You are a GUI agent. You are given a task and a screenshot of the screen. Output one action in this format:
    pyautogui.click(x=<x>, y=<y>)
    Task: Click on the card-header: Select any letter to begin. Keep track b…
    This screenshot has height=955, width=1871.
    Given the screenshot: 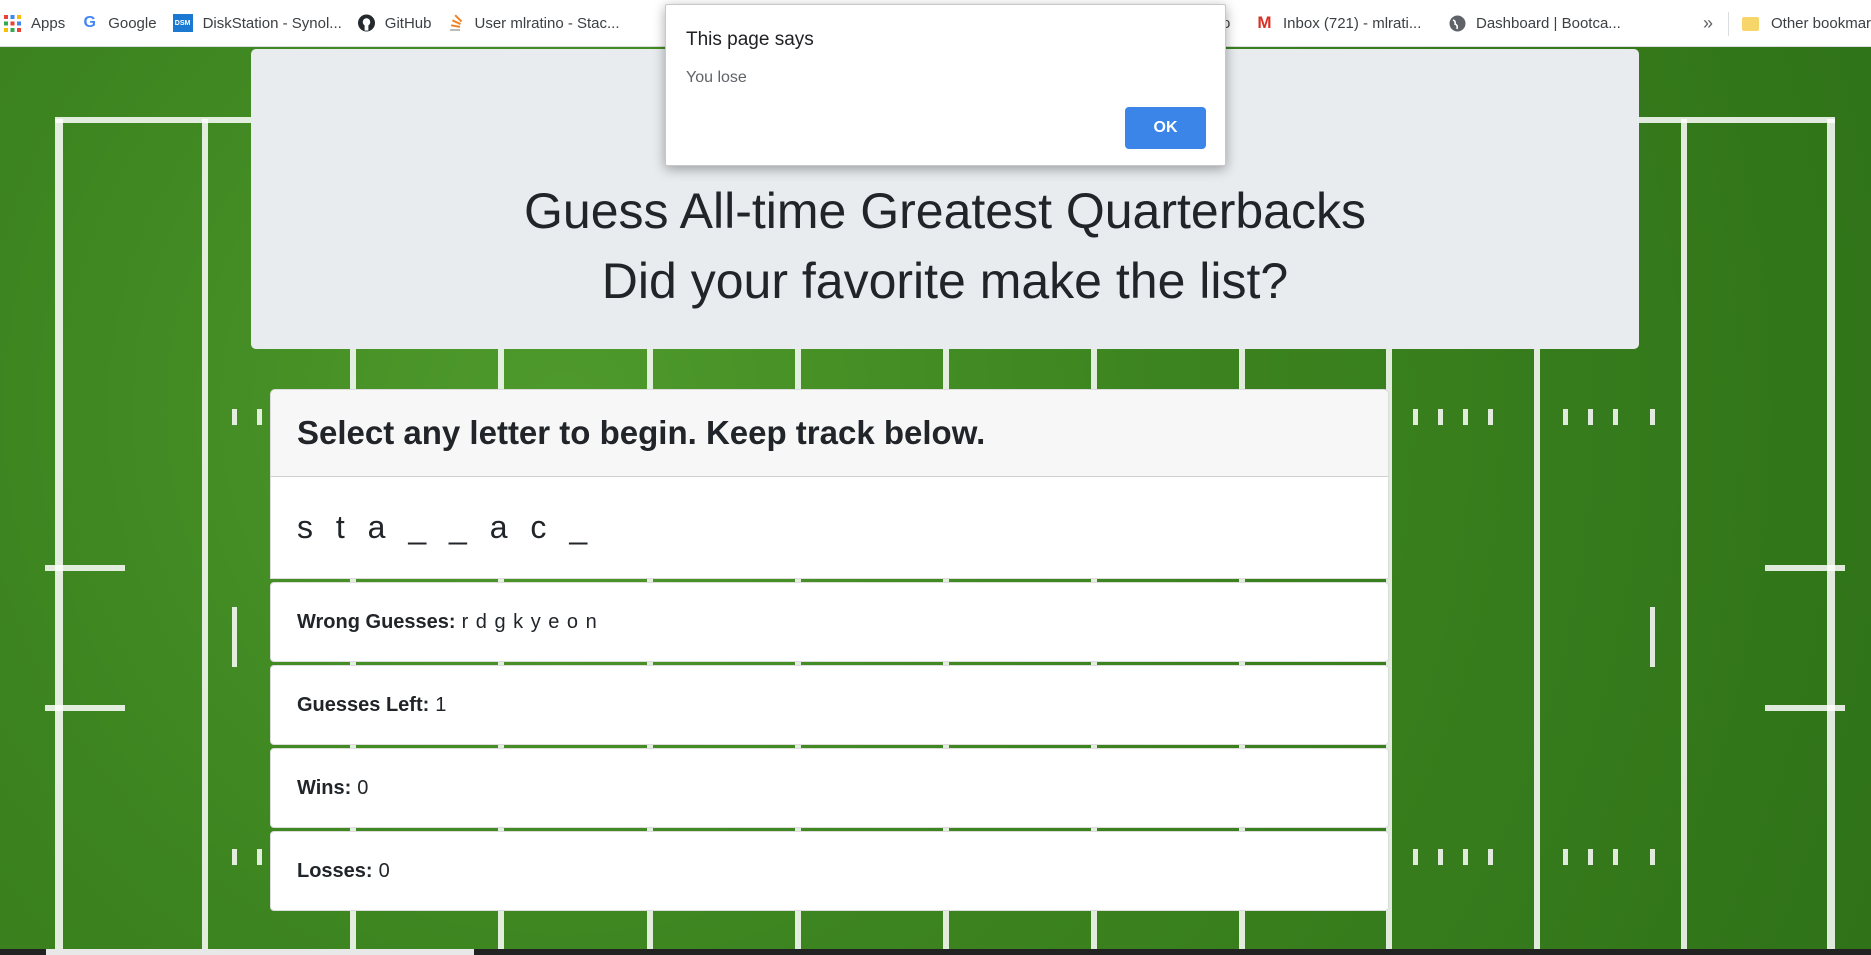 What is the action you would take?
    pyautogui.click(x=829, y=433)
    